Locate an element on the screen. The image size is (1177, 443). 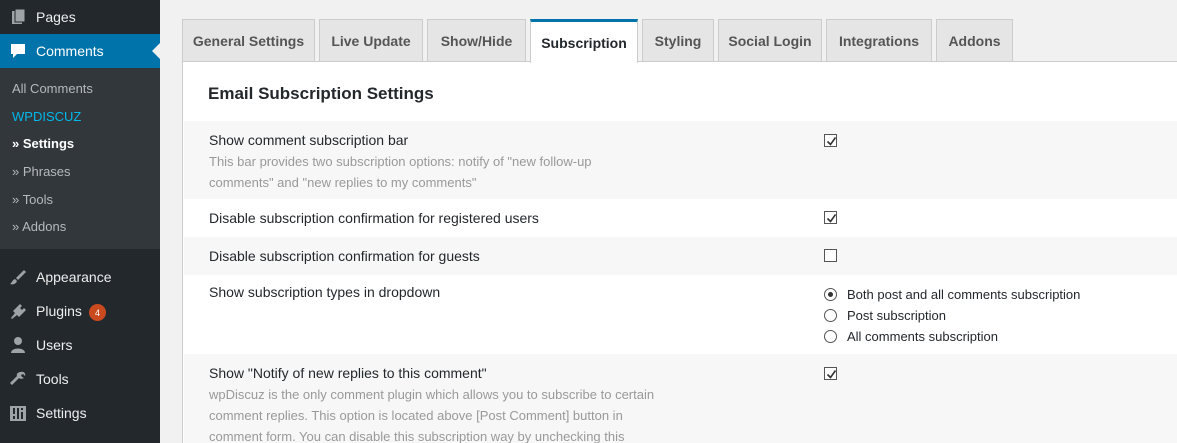
guest-confirmation-checkbox is located at coordinates (830, 255).